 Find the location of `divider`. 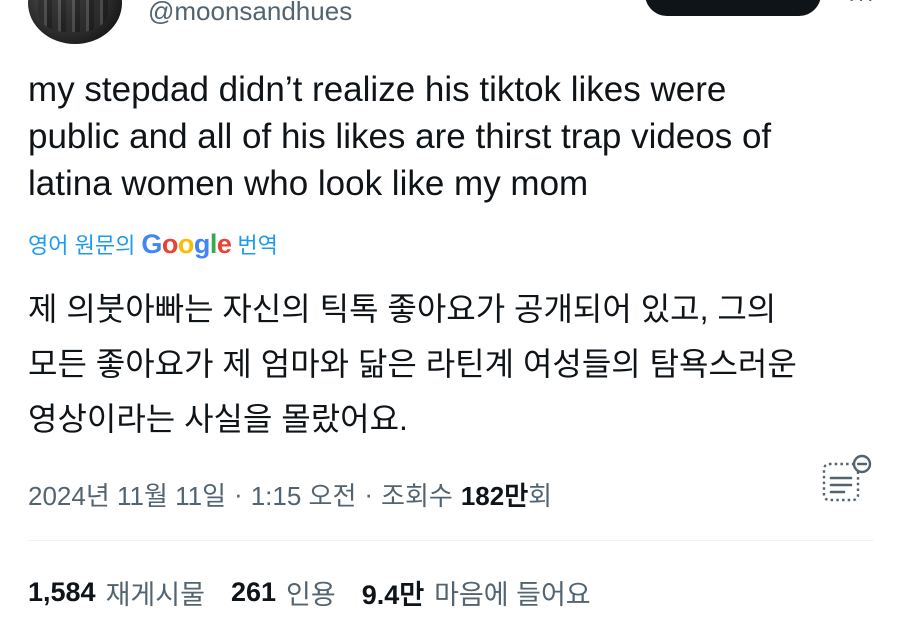

divider is located at coordinates (451, 540).